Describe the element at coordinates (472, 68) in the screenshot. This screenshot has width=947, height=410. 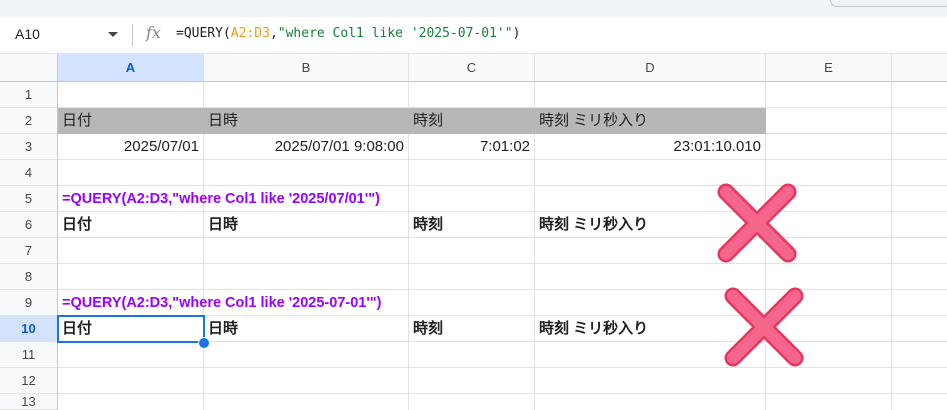
I see `column-header-c: C` at that location.